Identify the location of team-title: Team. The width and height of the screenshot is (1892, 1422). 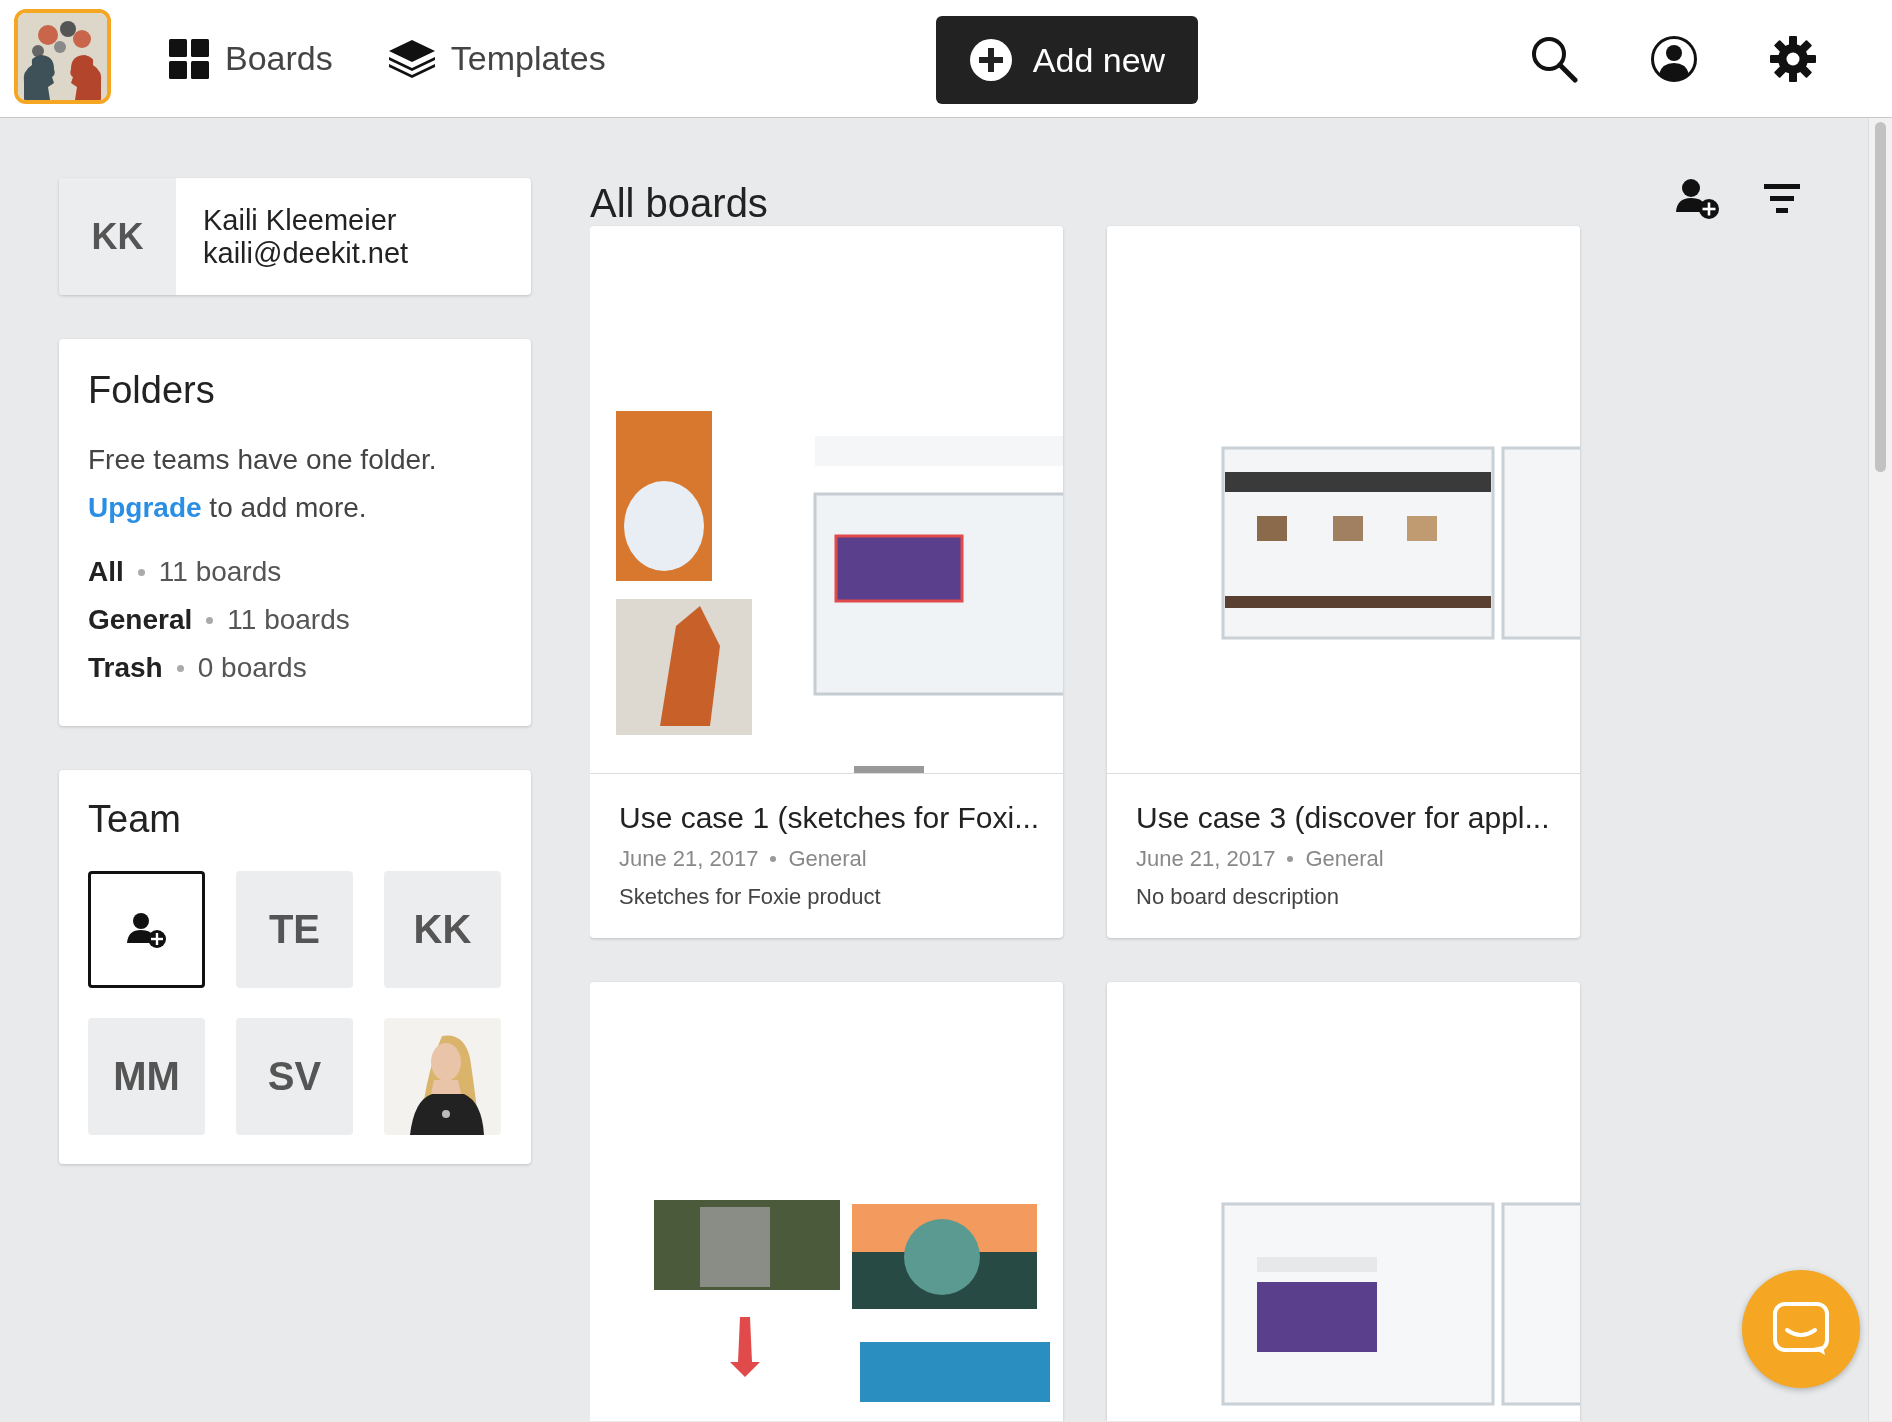
(135, 819).